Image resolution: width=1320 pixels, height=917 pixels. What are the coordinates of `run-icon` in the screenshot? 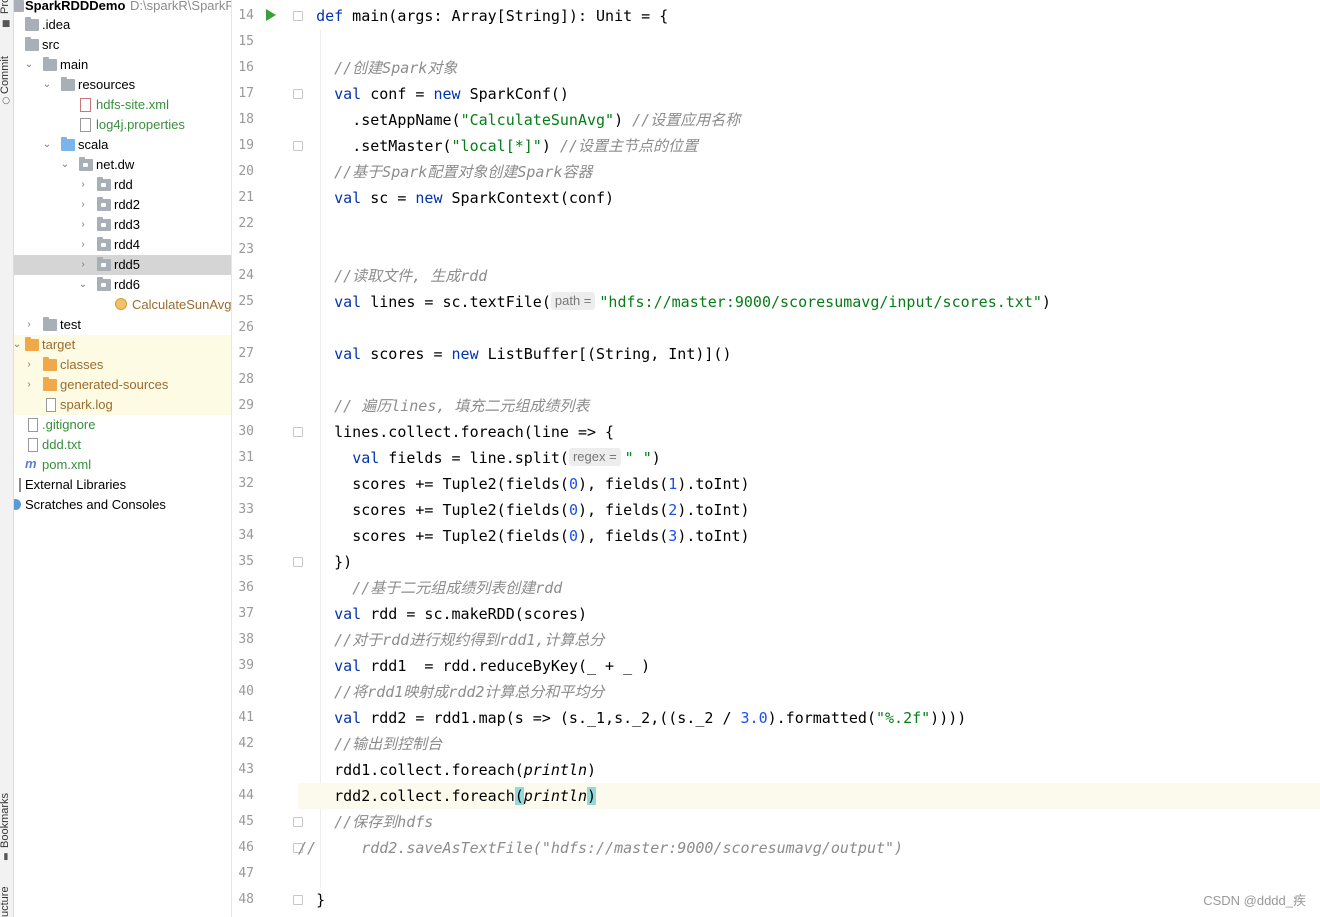 It's located at (271, 15).